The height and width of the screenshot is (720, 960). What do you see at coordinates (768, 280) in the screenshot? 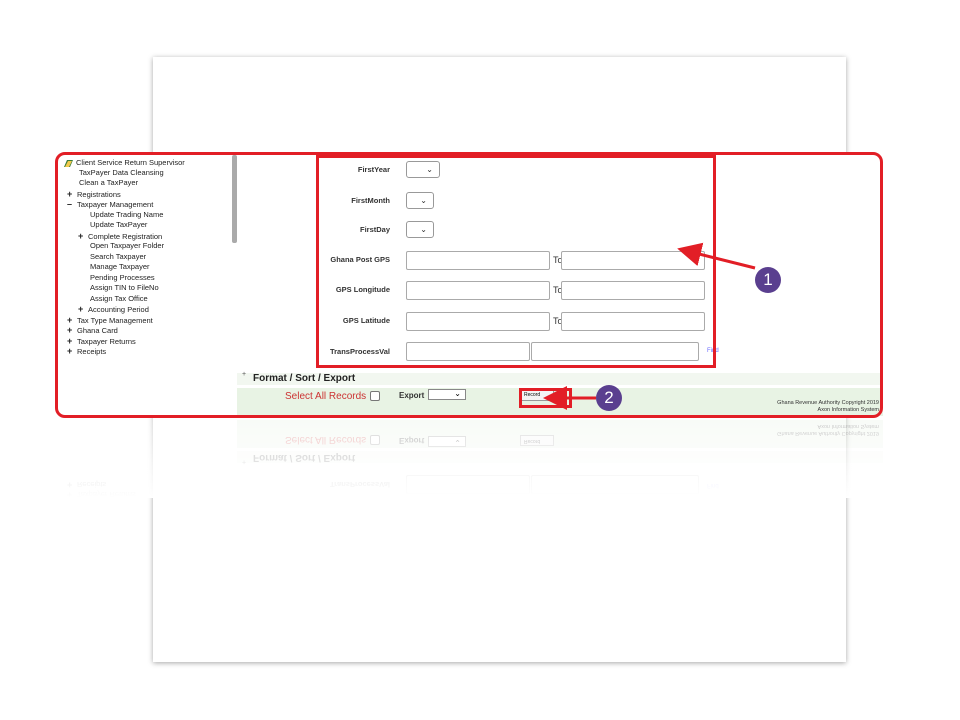
I see `callout-badge-1: 1` at bounding box center [768, 280].